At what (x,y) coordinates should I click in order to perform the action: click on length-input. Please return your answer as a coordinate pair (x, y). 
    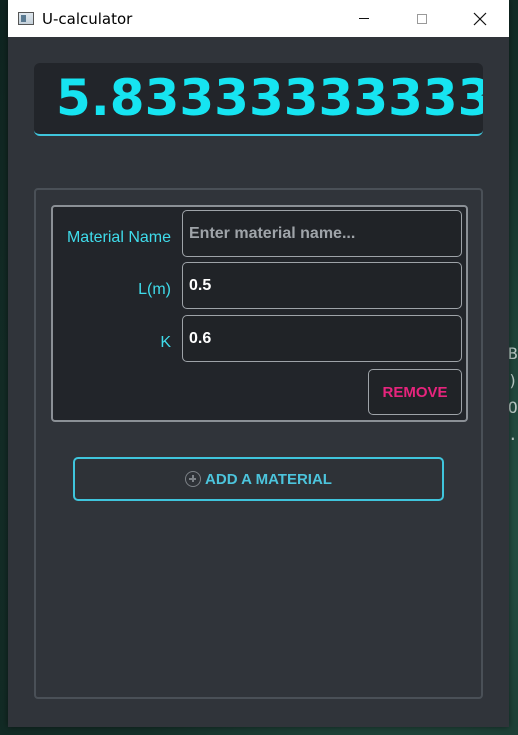
    Looking at the image, I should click on (322, 285).